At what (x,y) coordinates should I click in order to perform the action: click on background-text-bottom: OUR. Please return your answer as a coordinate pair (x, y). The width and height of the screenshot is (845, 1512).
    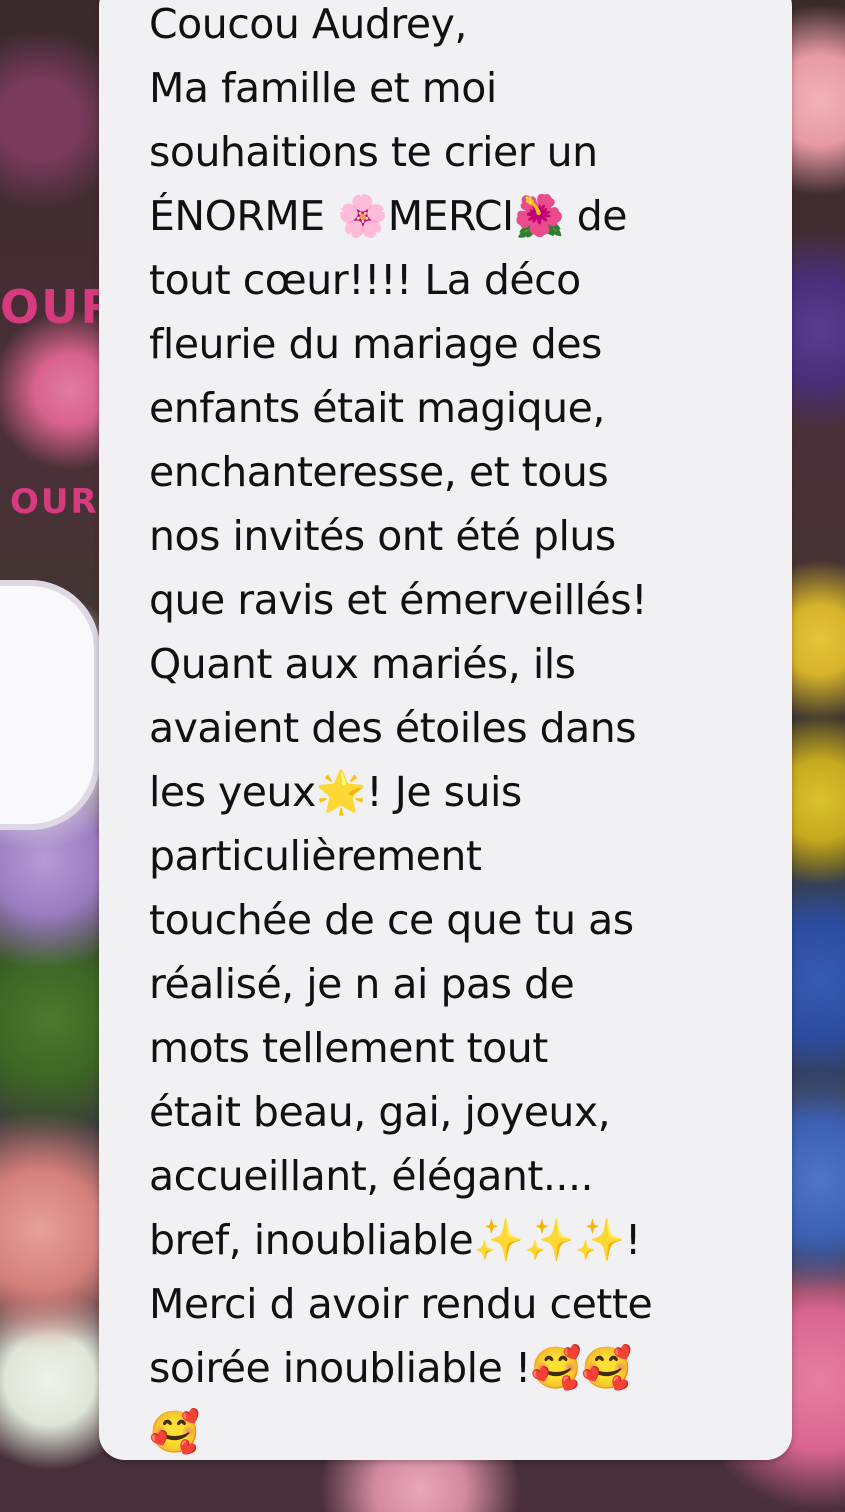
    Looking at the image, I should click on (54, 502).